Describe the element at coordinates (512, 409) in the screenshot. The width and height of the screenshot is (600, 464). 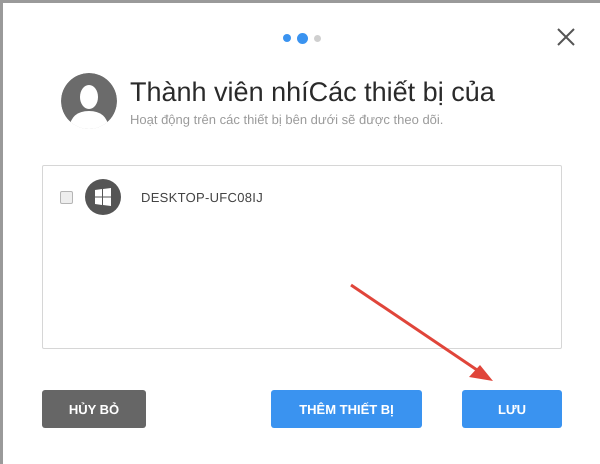
I see `save-button: LƯU` at that location.